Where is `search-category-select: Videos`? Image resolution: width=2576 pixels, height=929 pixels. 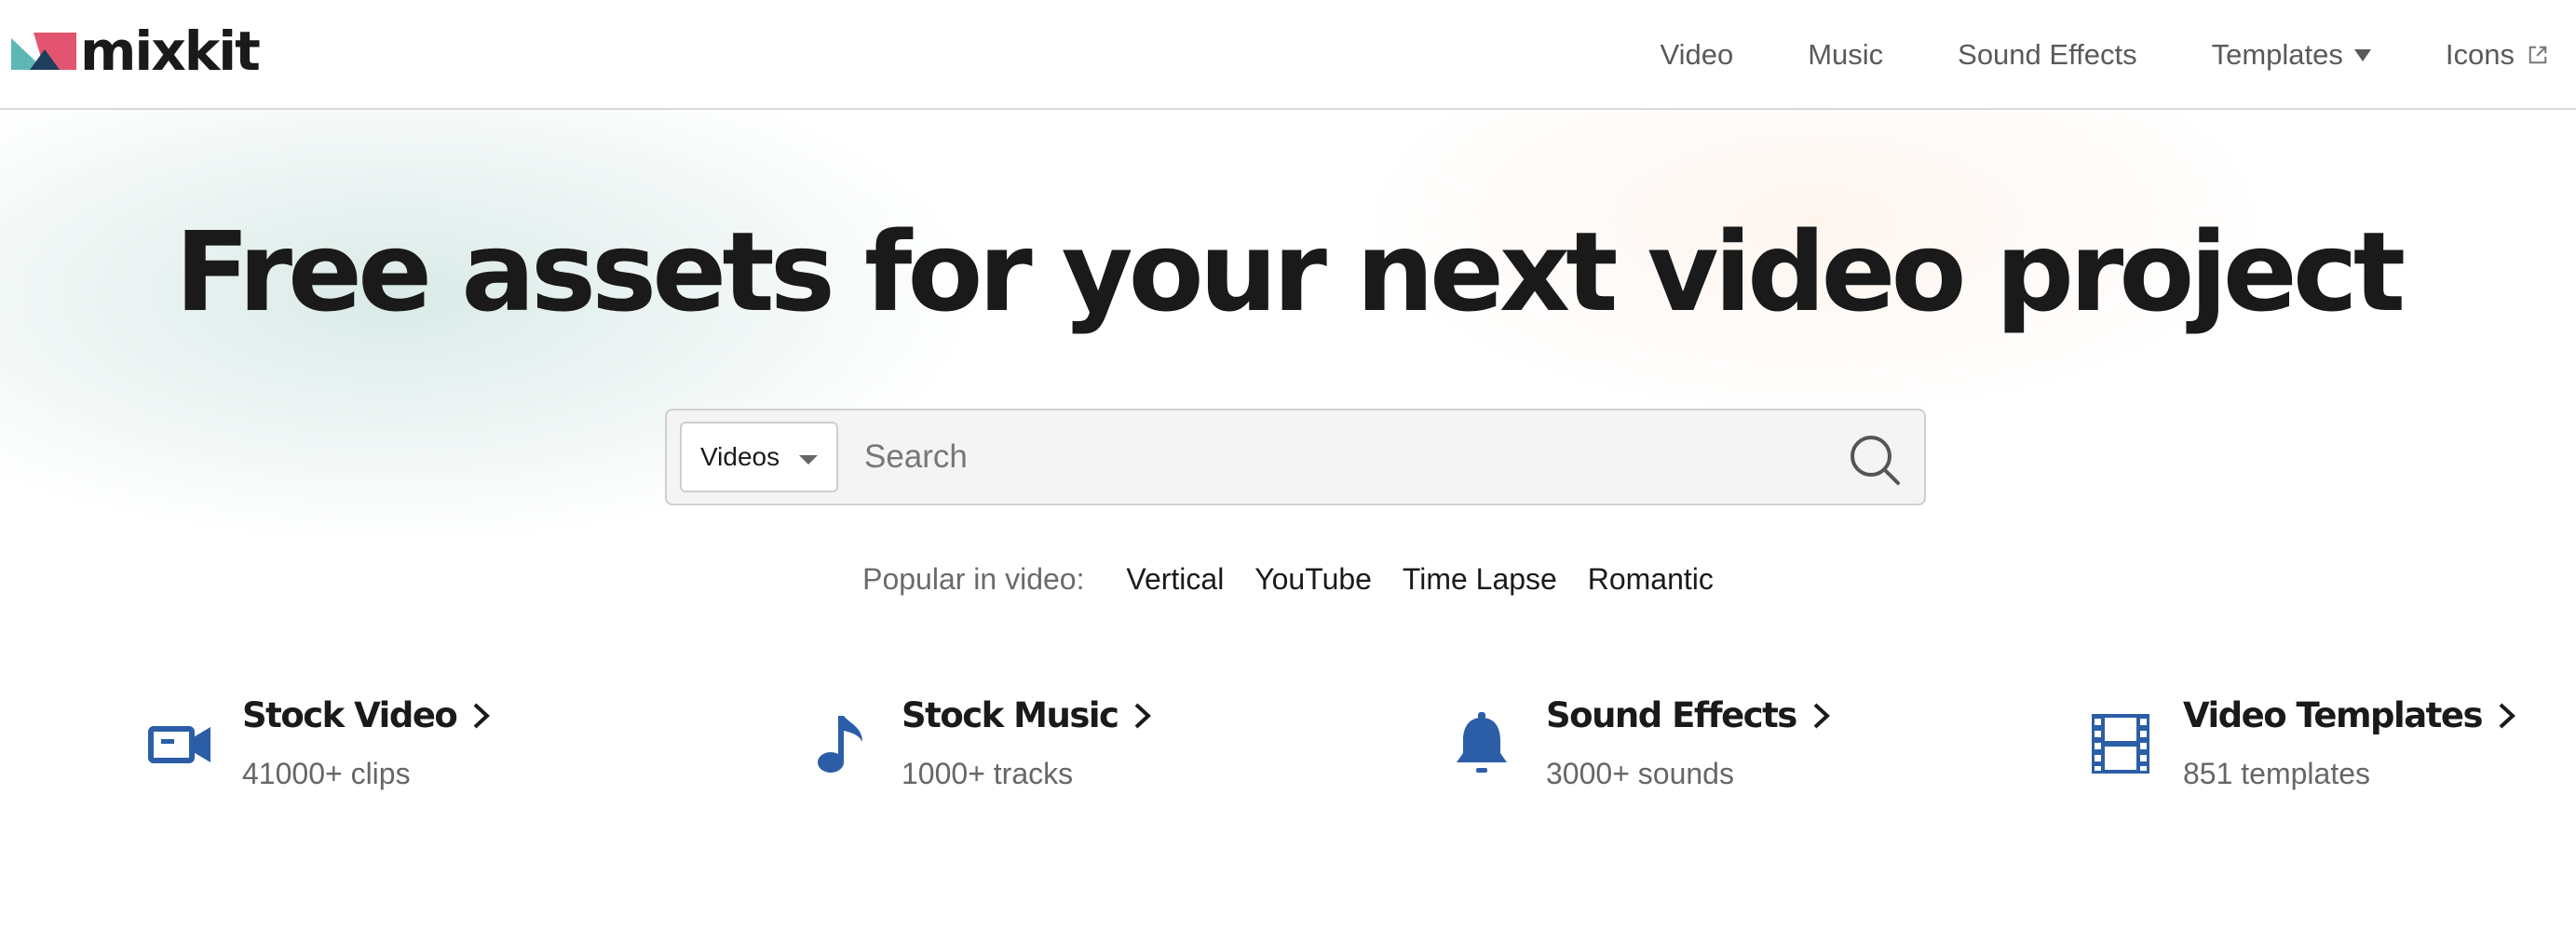
search-category-select: Videos is located at coordinates (759, 457).